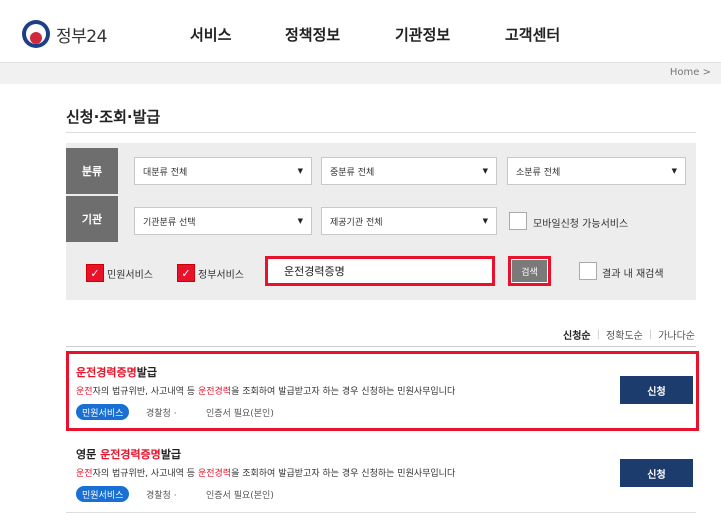 The image size is (721, 525). What do you see at coordinates (312, 34) in the screenshot?
I see `nav-item-policy: 정책정보` at bounding box center [312, 34].